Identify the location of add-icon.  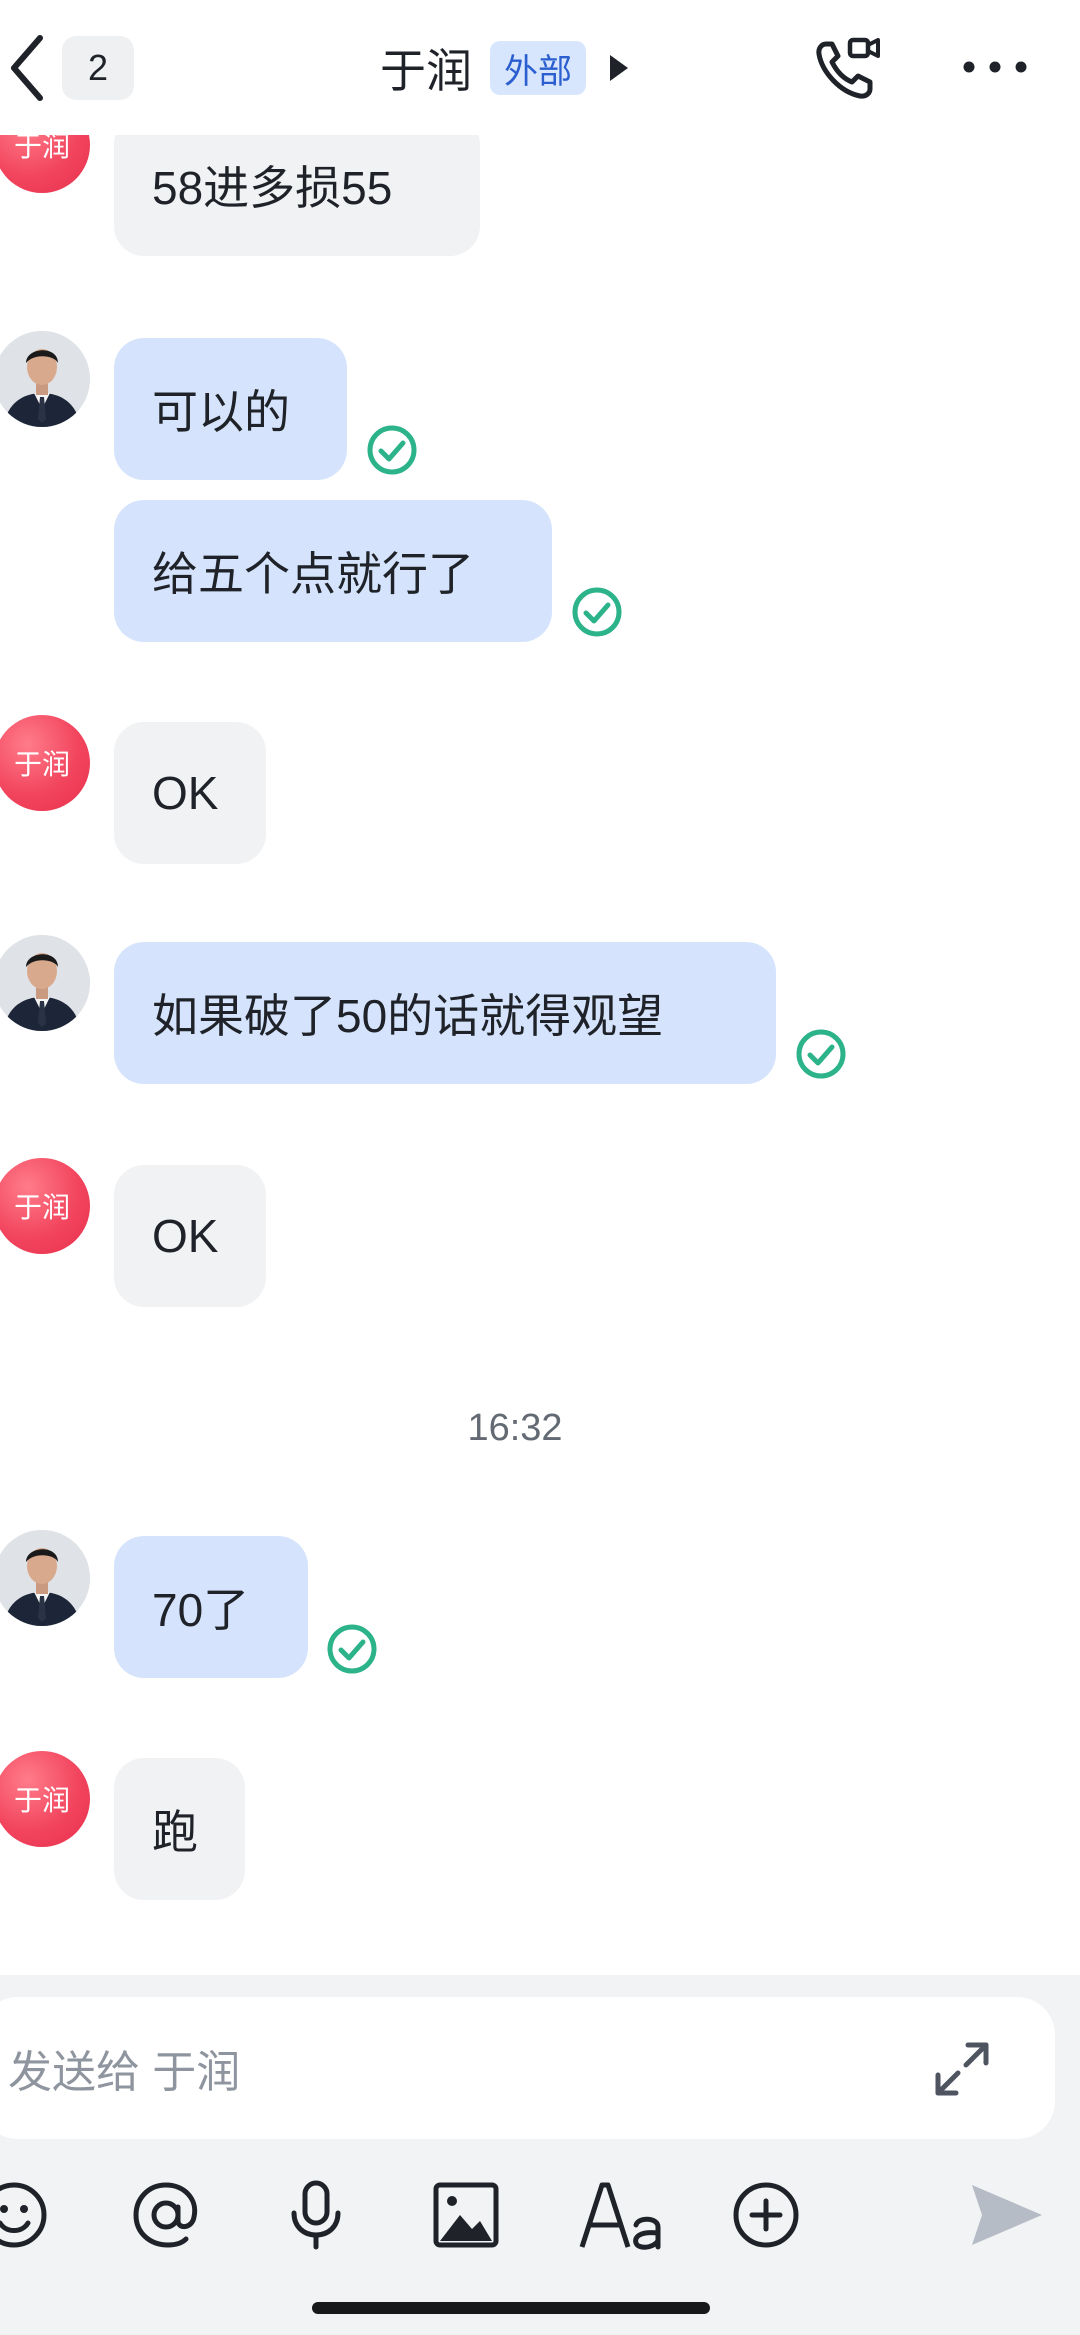
(766, 2215).